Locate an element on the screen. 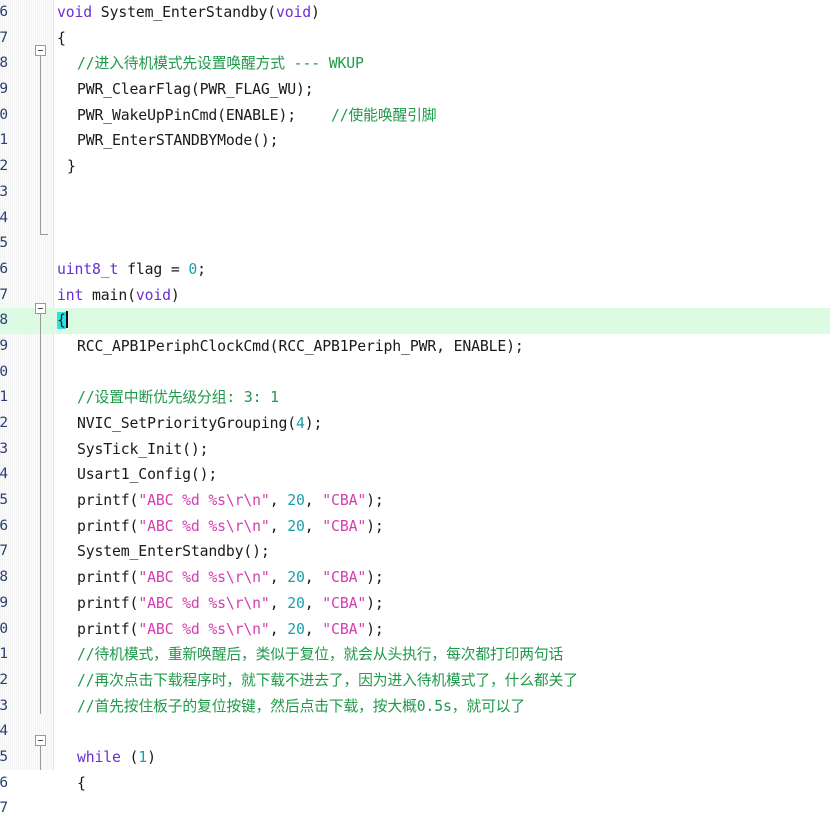 The width and height of the screenshot is (830, 822). code-content: uint8_t flag = 0; is located at coordinates (131, 270).